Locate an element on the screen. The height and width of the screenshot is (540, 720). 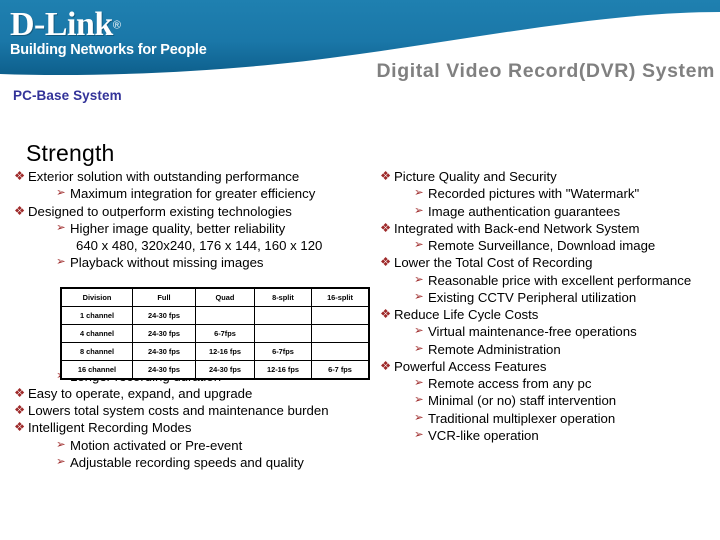
page-subtitle: PC-Base System is located at coordinates (67, 95).